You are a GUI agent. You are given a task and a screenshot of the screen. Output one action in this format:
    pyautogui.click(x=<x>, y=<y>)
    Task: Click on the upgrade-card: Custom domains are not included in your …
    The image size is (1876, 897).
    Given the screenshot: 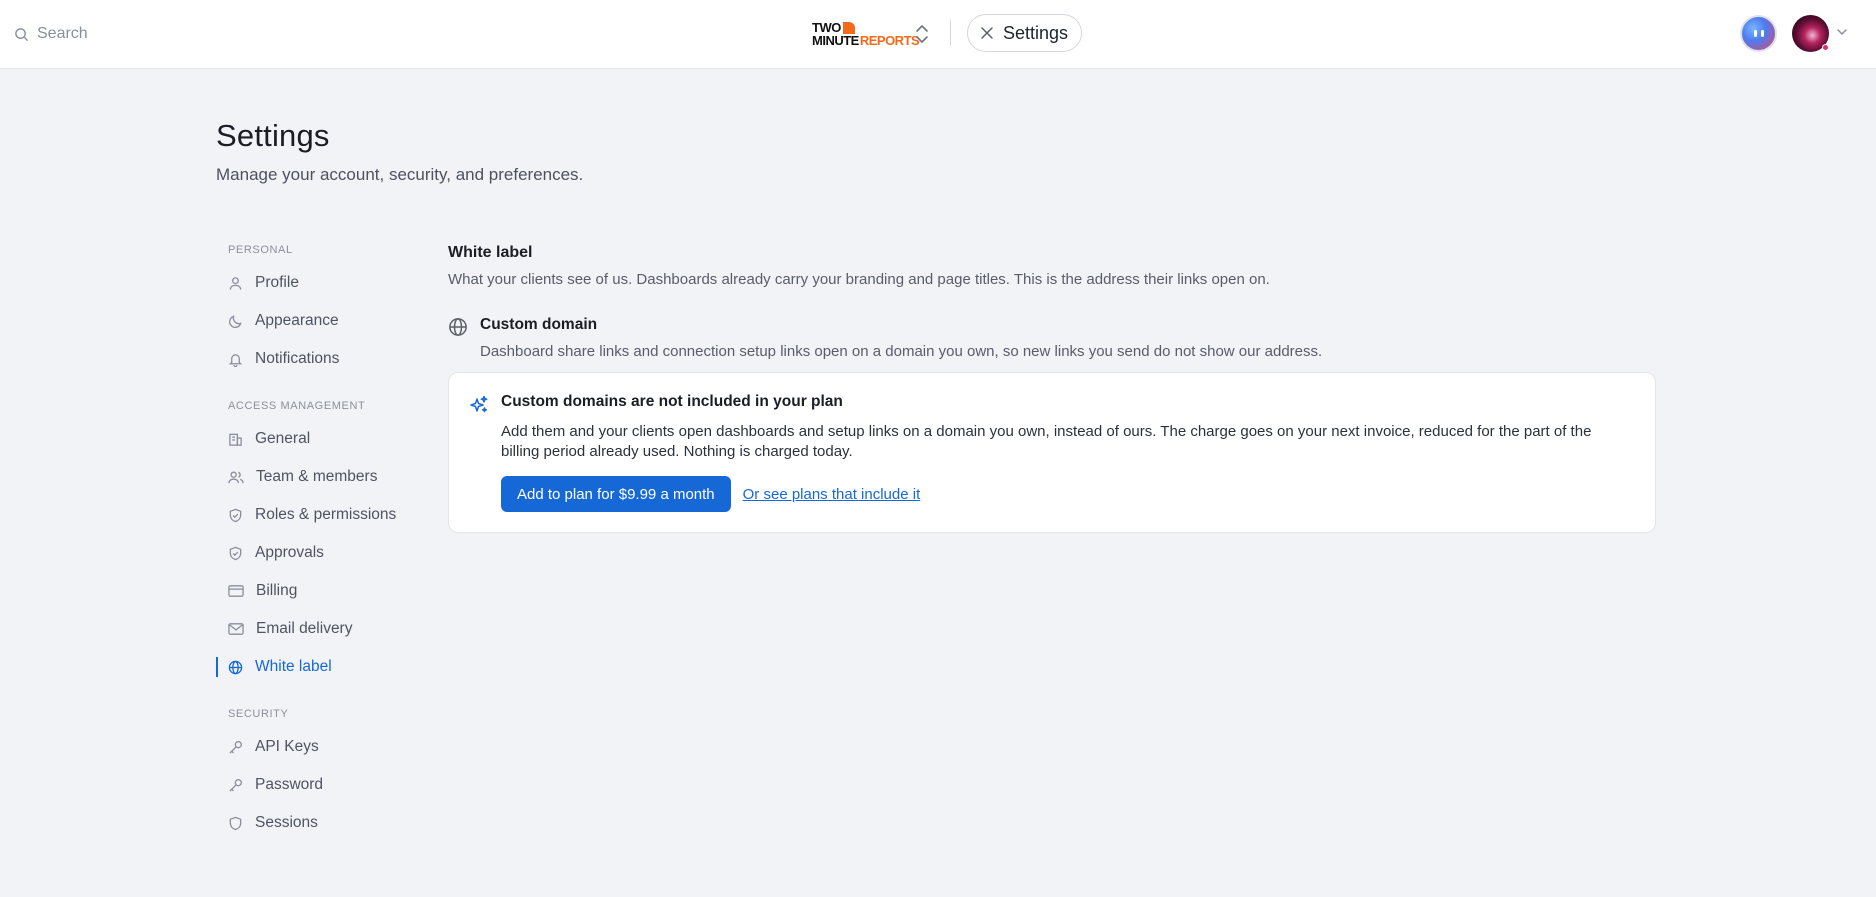 What is the action you would take?
    pyautogui.click(x=1052, y=452)
    